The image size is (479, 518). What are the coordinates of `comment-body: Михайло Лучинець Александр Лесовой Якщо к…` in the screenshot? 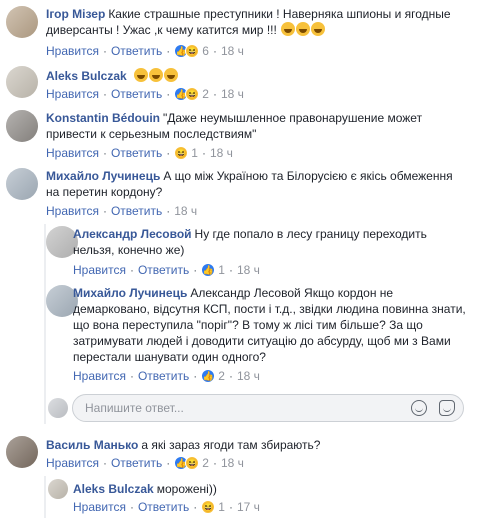 It's located at (270, 325).